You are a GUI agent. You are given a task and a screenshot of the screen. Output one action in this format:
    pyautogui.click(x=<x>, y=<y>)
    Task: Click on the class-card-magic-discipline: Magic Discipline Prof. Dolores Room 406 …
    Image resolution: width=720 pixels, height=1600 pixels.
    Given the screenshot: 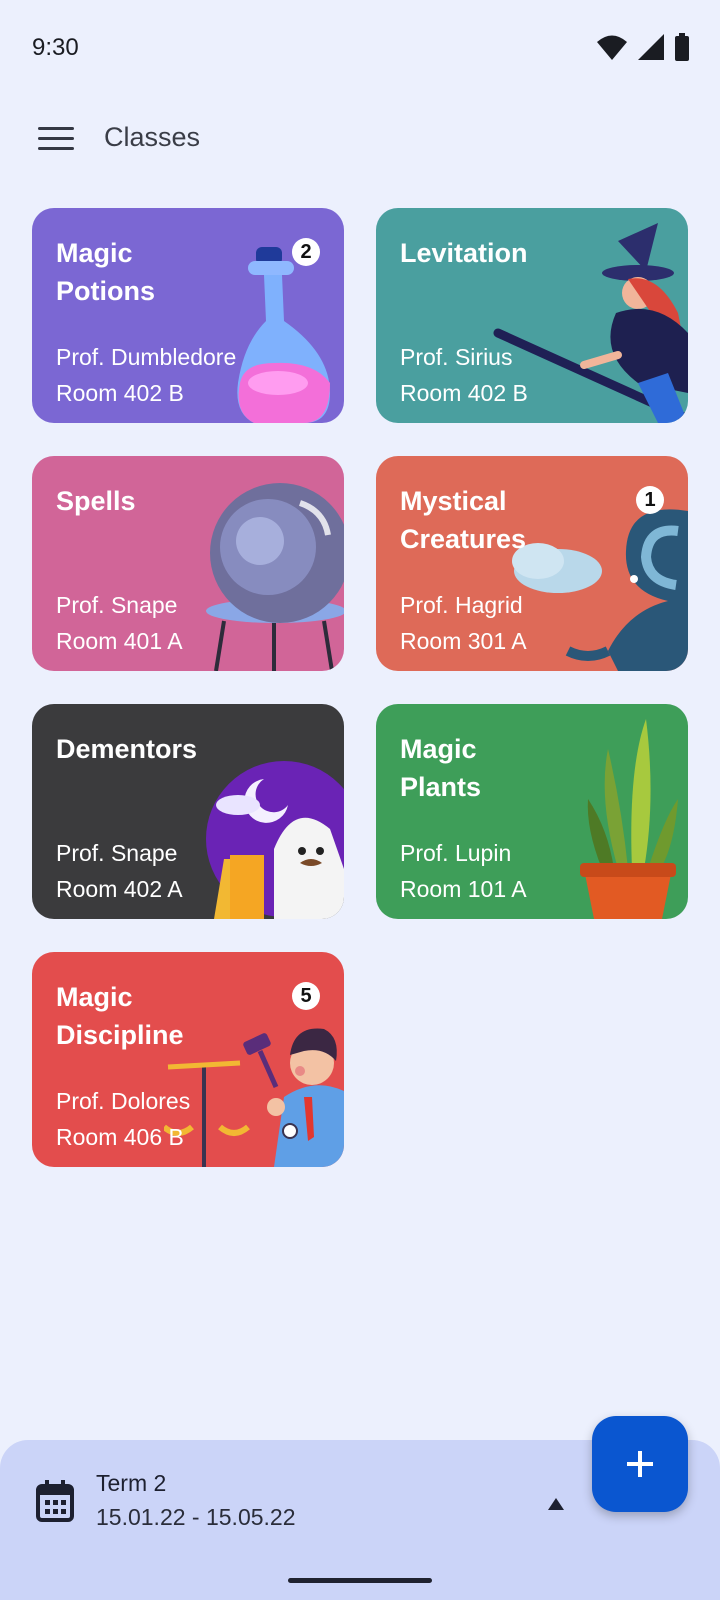 What is the action you would take?
    pyautogui.click(x=188, y=1059)
    